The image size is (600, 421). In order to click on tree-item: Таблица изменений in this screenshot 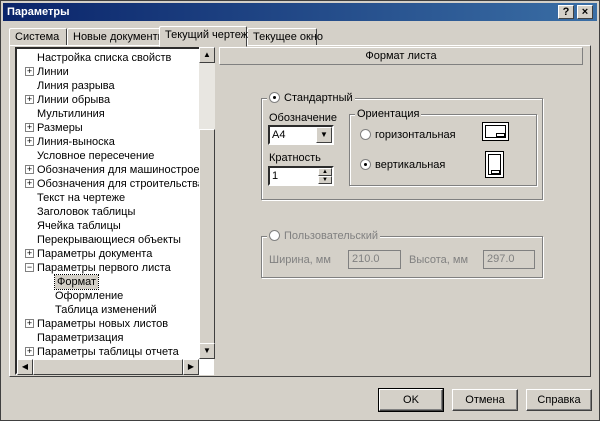, I will do `click(106, 310)`.